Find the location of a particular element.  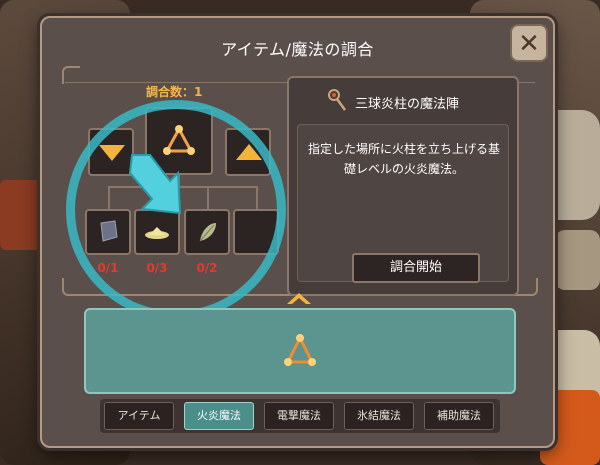

category-tabs: アイテム 火炎魔法 電撃魔法 氷結魔法 補助魔法 is located at coordinates (300, 416).